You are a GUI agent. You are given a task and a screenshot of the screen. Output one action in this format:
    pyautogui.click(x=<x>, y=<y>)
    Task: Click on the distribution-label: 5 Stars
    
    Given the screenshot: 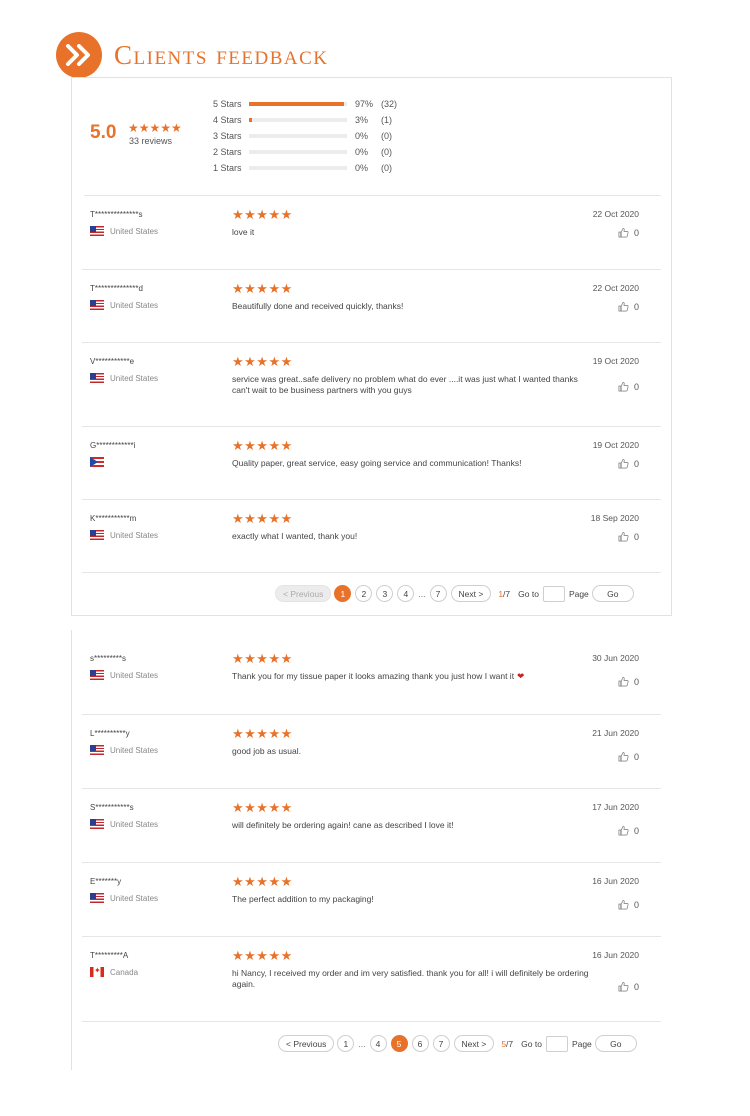 What is the action you would take?
    pyautogui.click(x=227, y=104)
    